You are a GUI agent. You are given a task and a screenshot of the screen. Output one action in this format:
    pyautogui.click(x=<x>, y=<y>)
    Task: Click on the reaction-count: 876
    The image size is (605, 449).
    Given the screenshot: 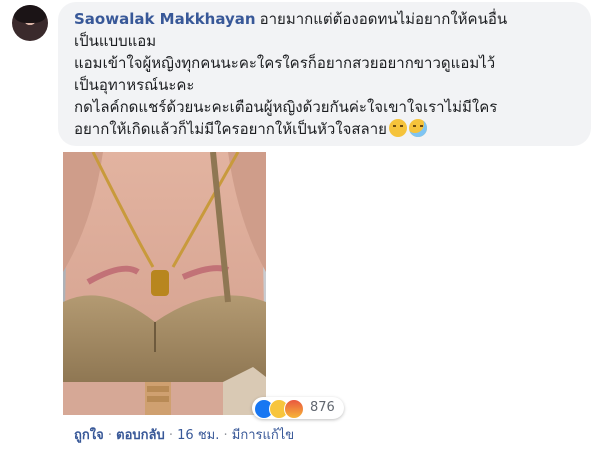 What is the action you would take?
    pyautogui.click(x=322, y=407)
    